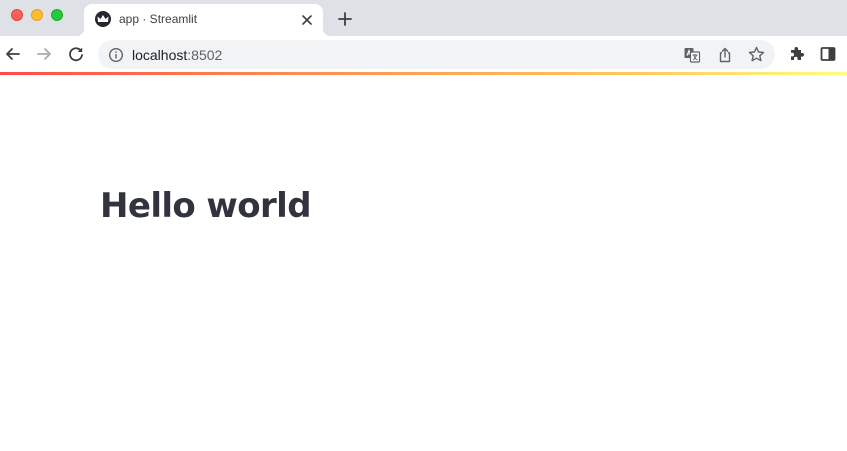  I want to click on tab-strip: app · Streamlit, so click(423, 18).